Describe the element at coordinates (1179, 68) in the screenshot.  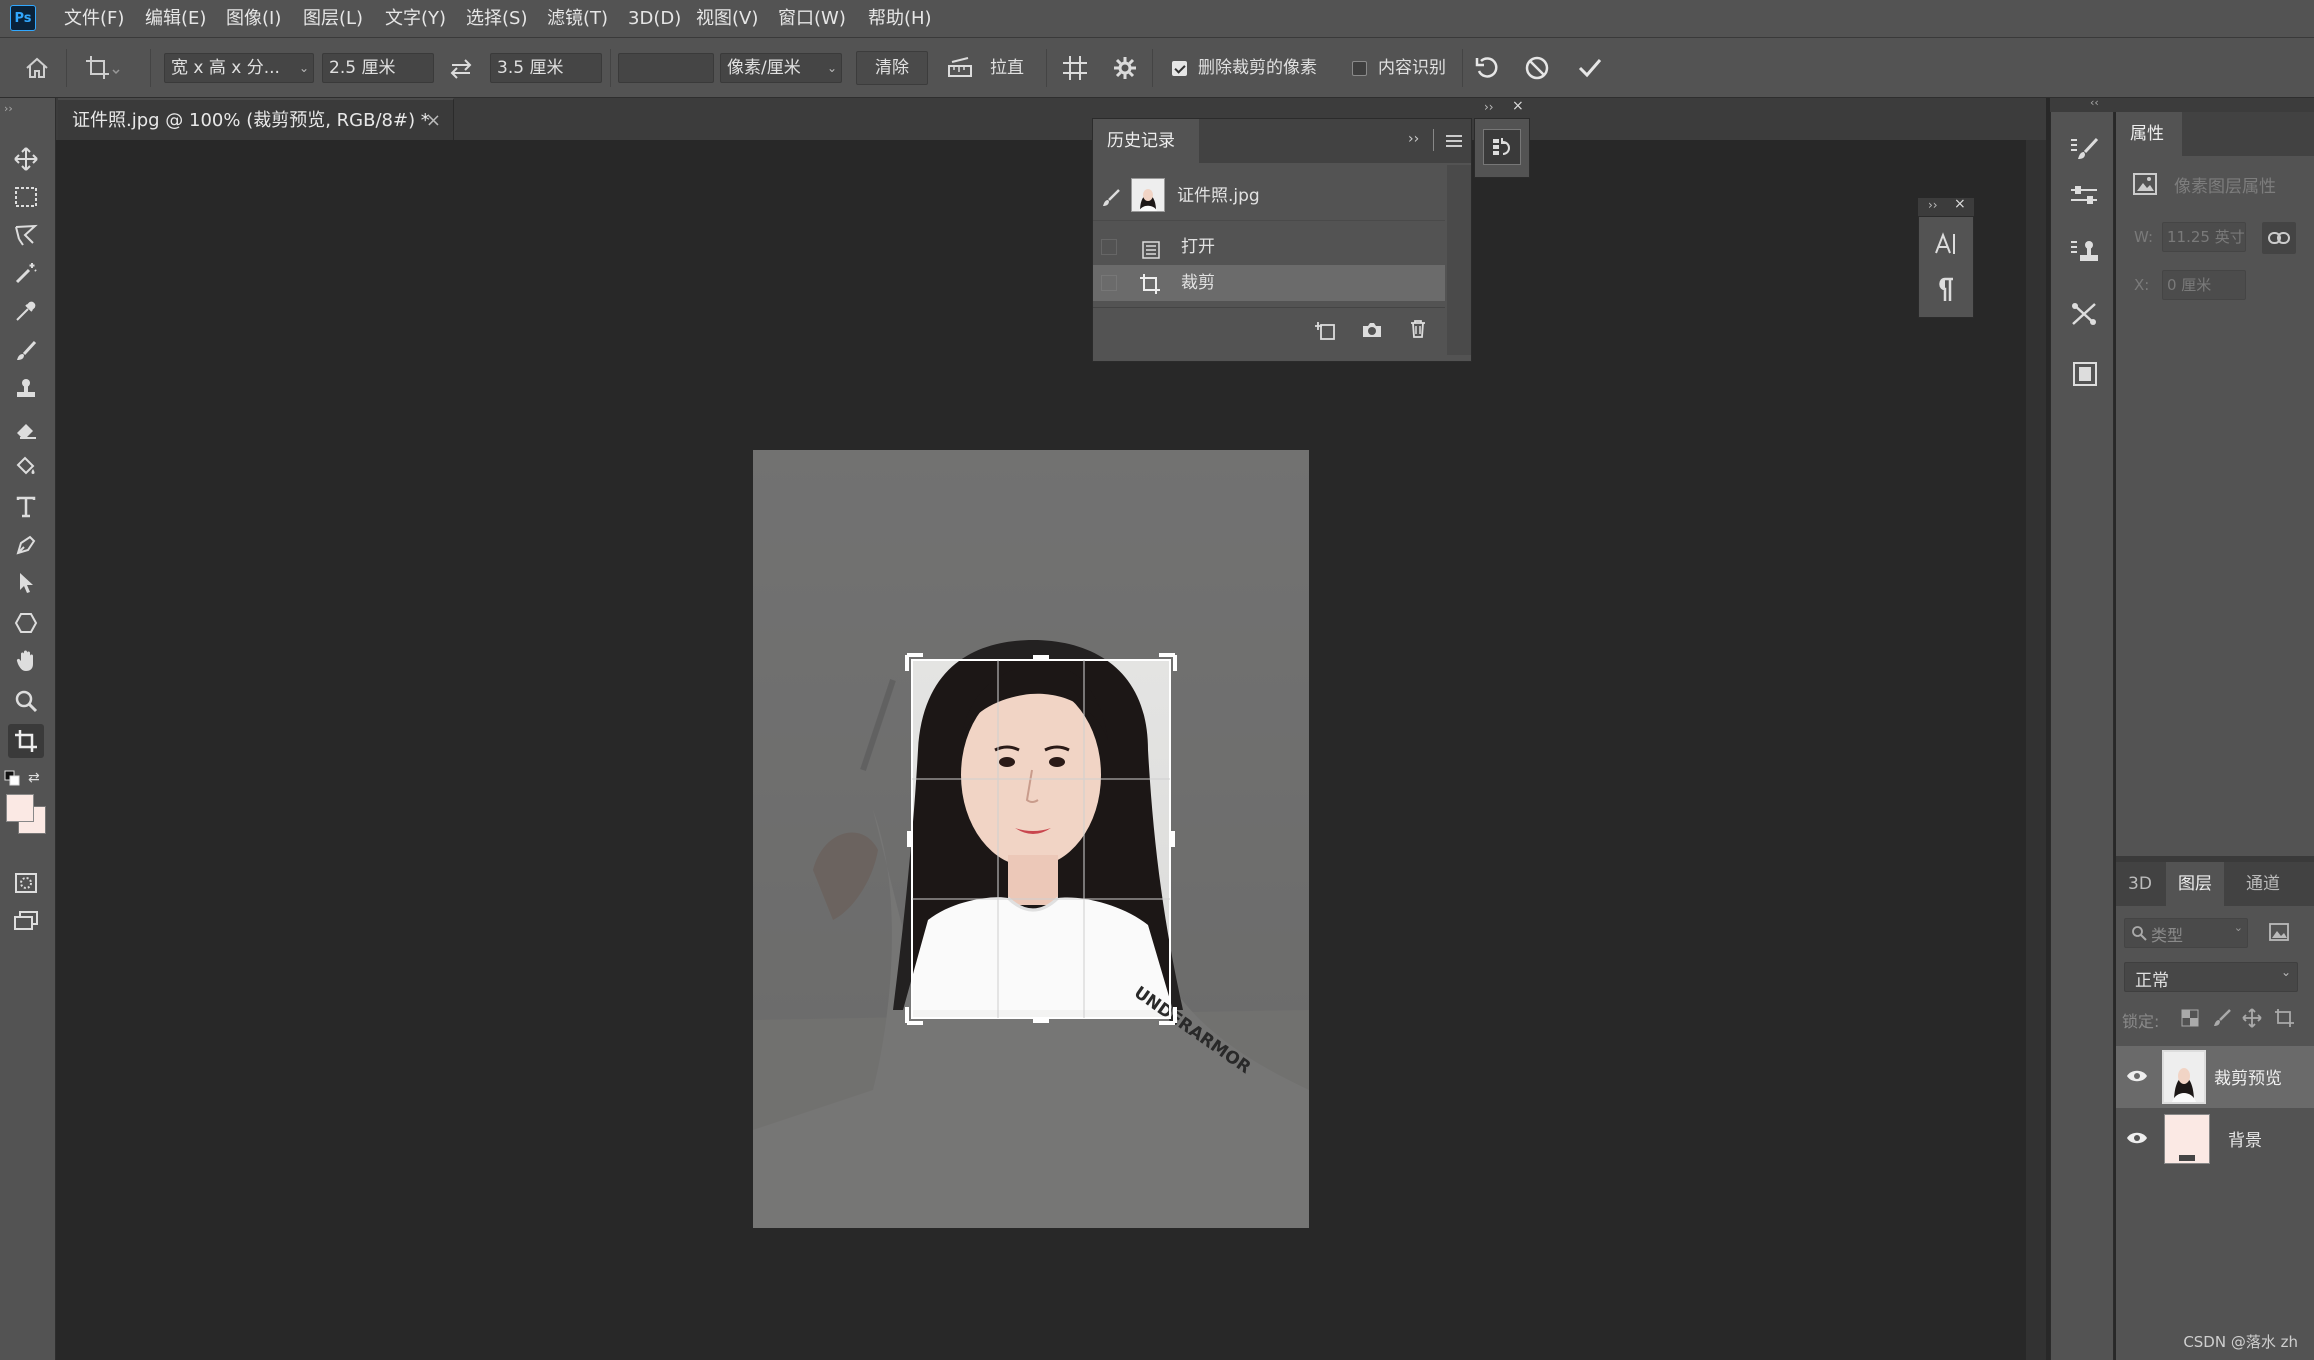
I see `delete-cropped-checkbox` at that location.